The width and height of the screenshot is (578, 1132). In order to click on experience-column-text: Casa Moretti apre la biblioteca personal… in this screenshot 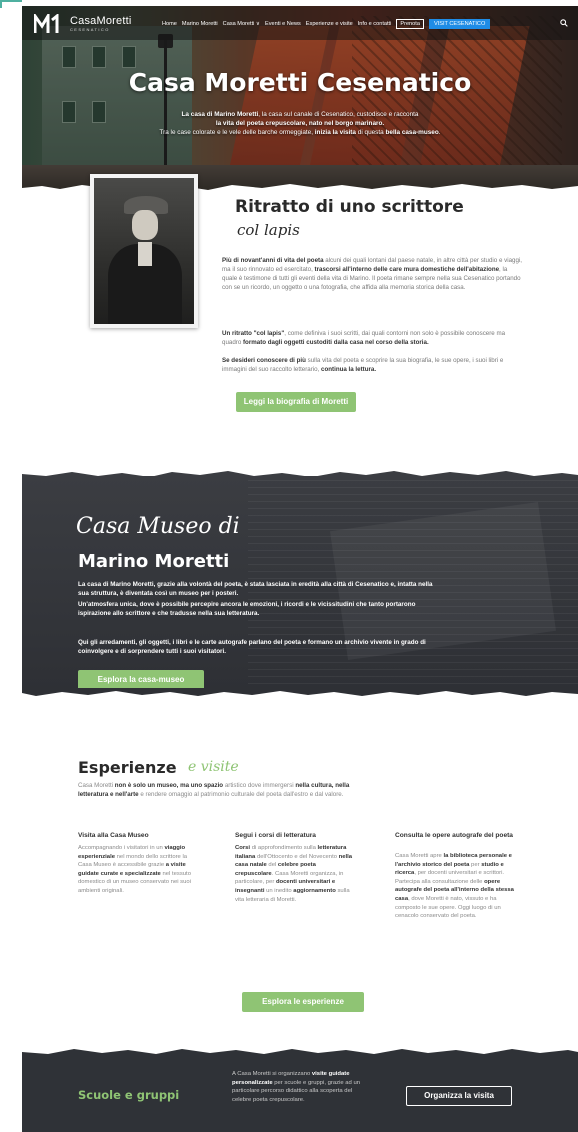, I will do `click(455, 886)`.